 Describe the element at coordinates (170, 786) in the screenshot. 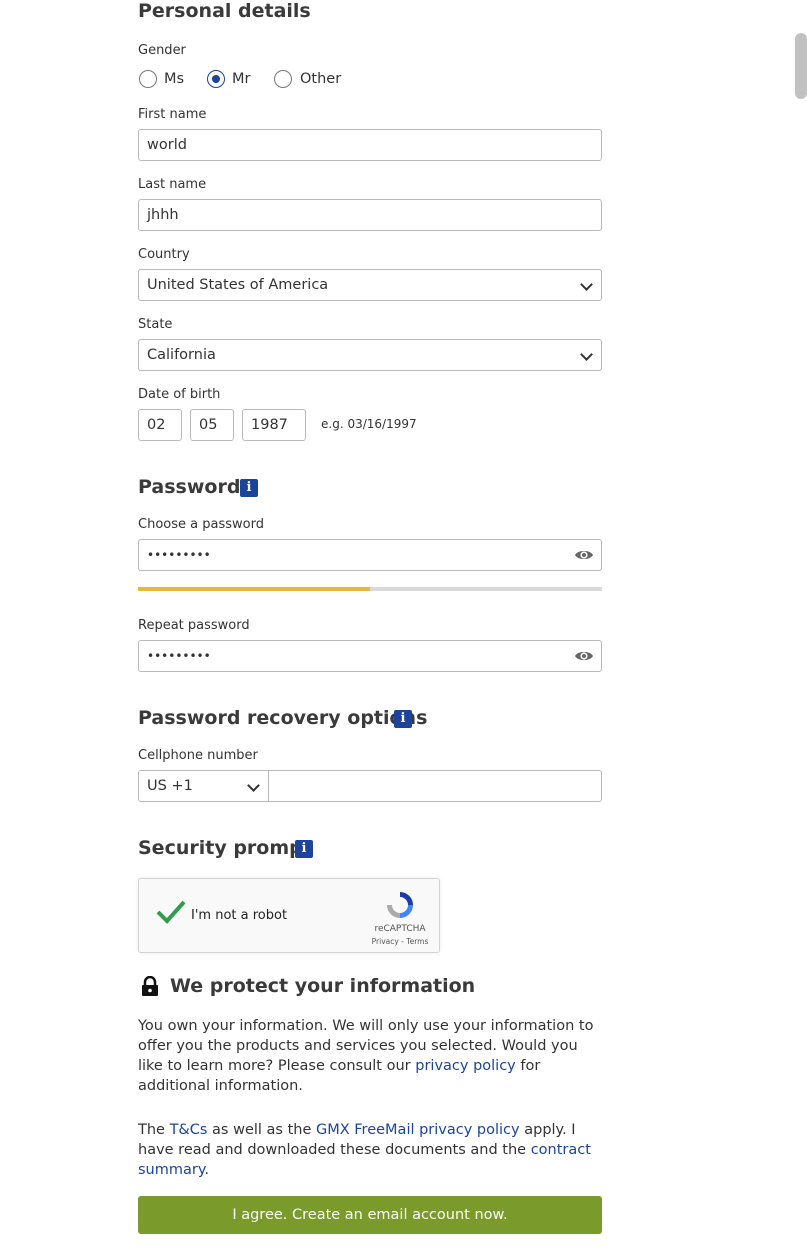

I see `country-code-value: US +1` at that location.